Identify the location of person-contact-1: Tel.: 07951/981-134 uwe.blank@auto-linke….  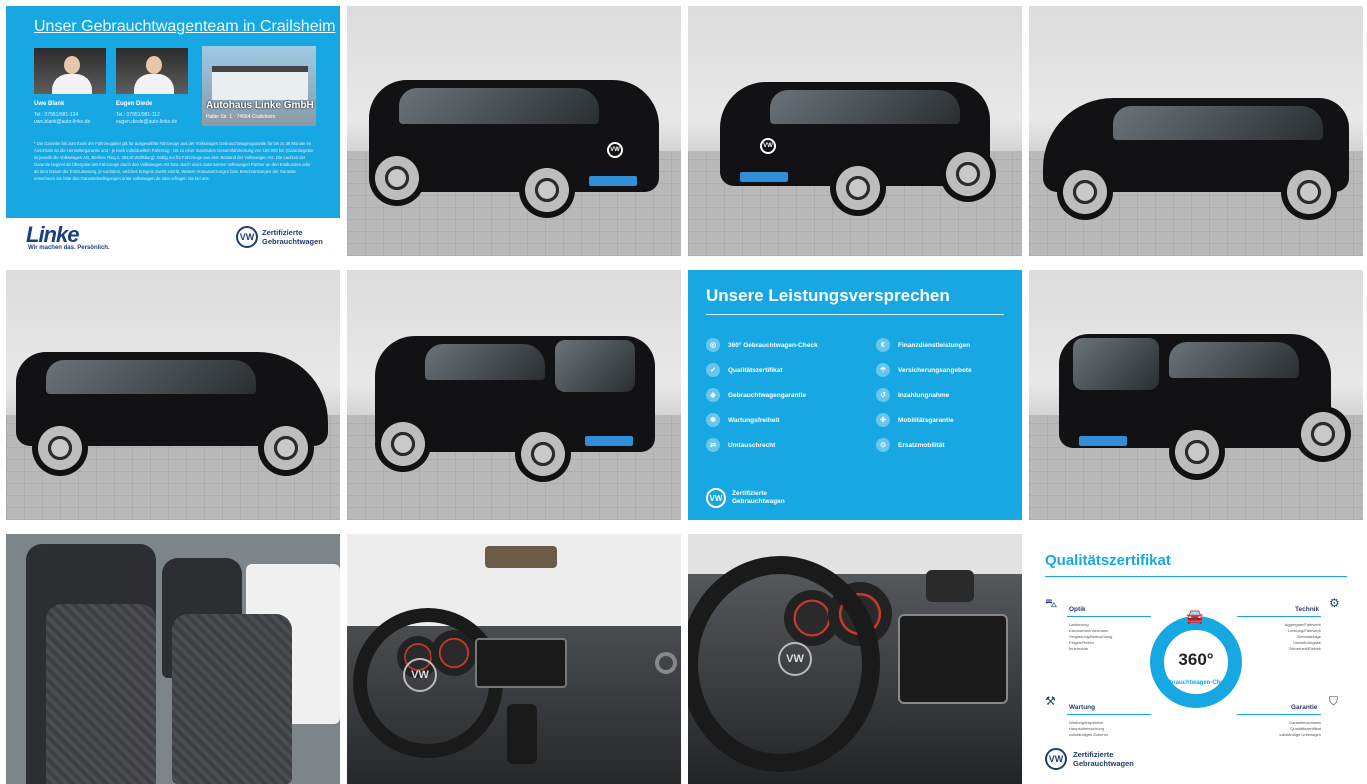
(62, 118).